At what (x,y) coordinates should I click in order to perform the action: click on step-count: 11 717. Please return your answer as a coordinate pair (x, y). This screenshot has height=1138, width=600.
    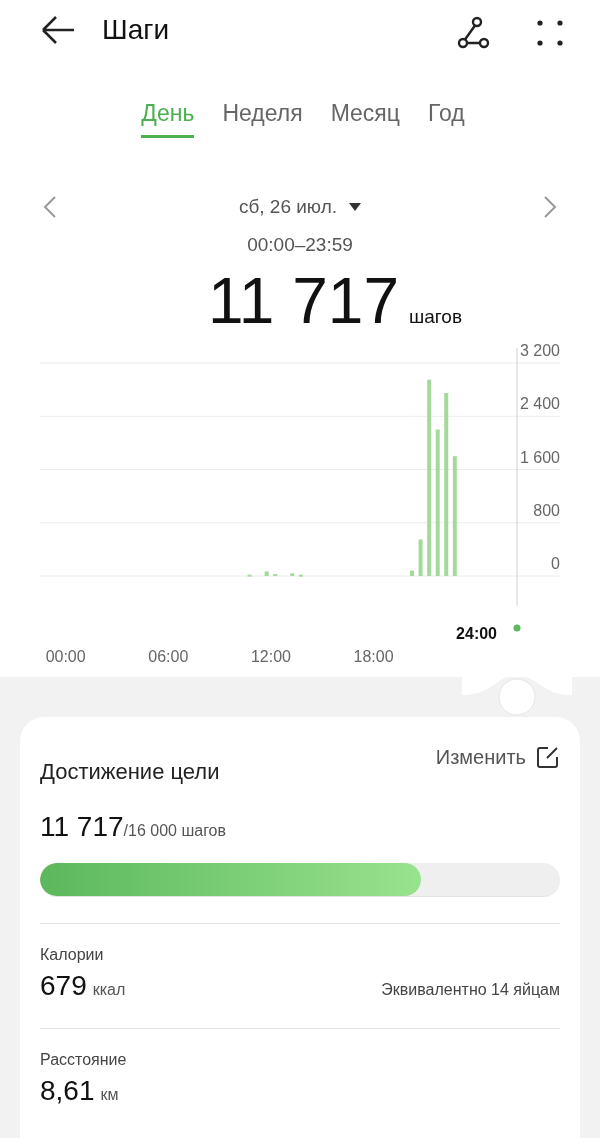
    Looking at the image, I should click on (303, 301).